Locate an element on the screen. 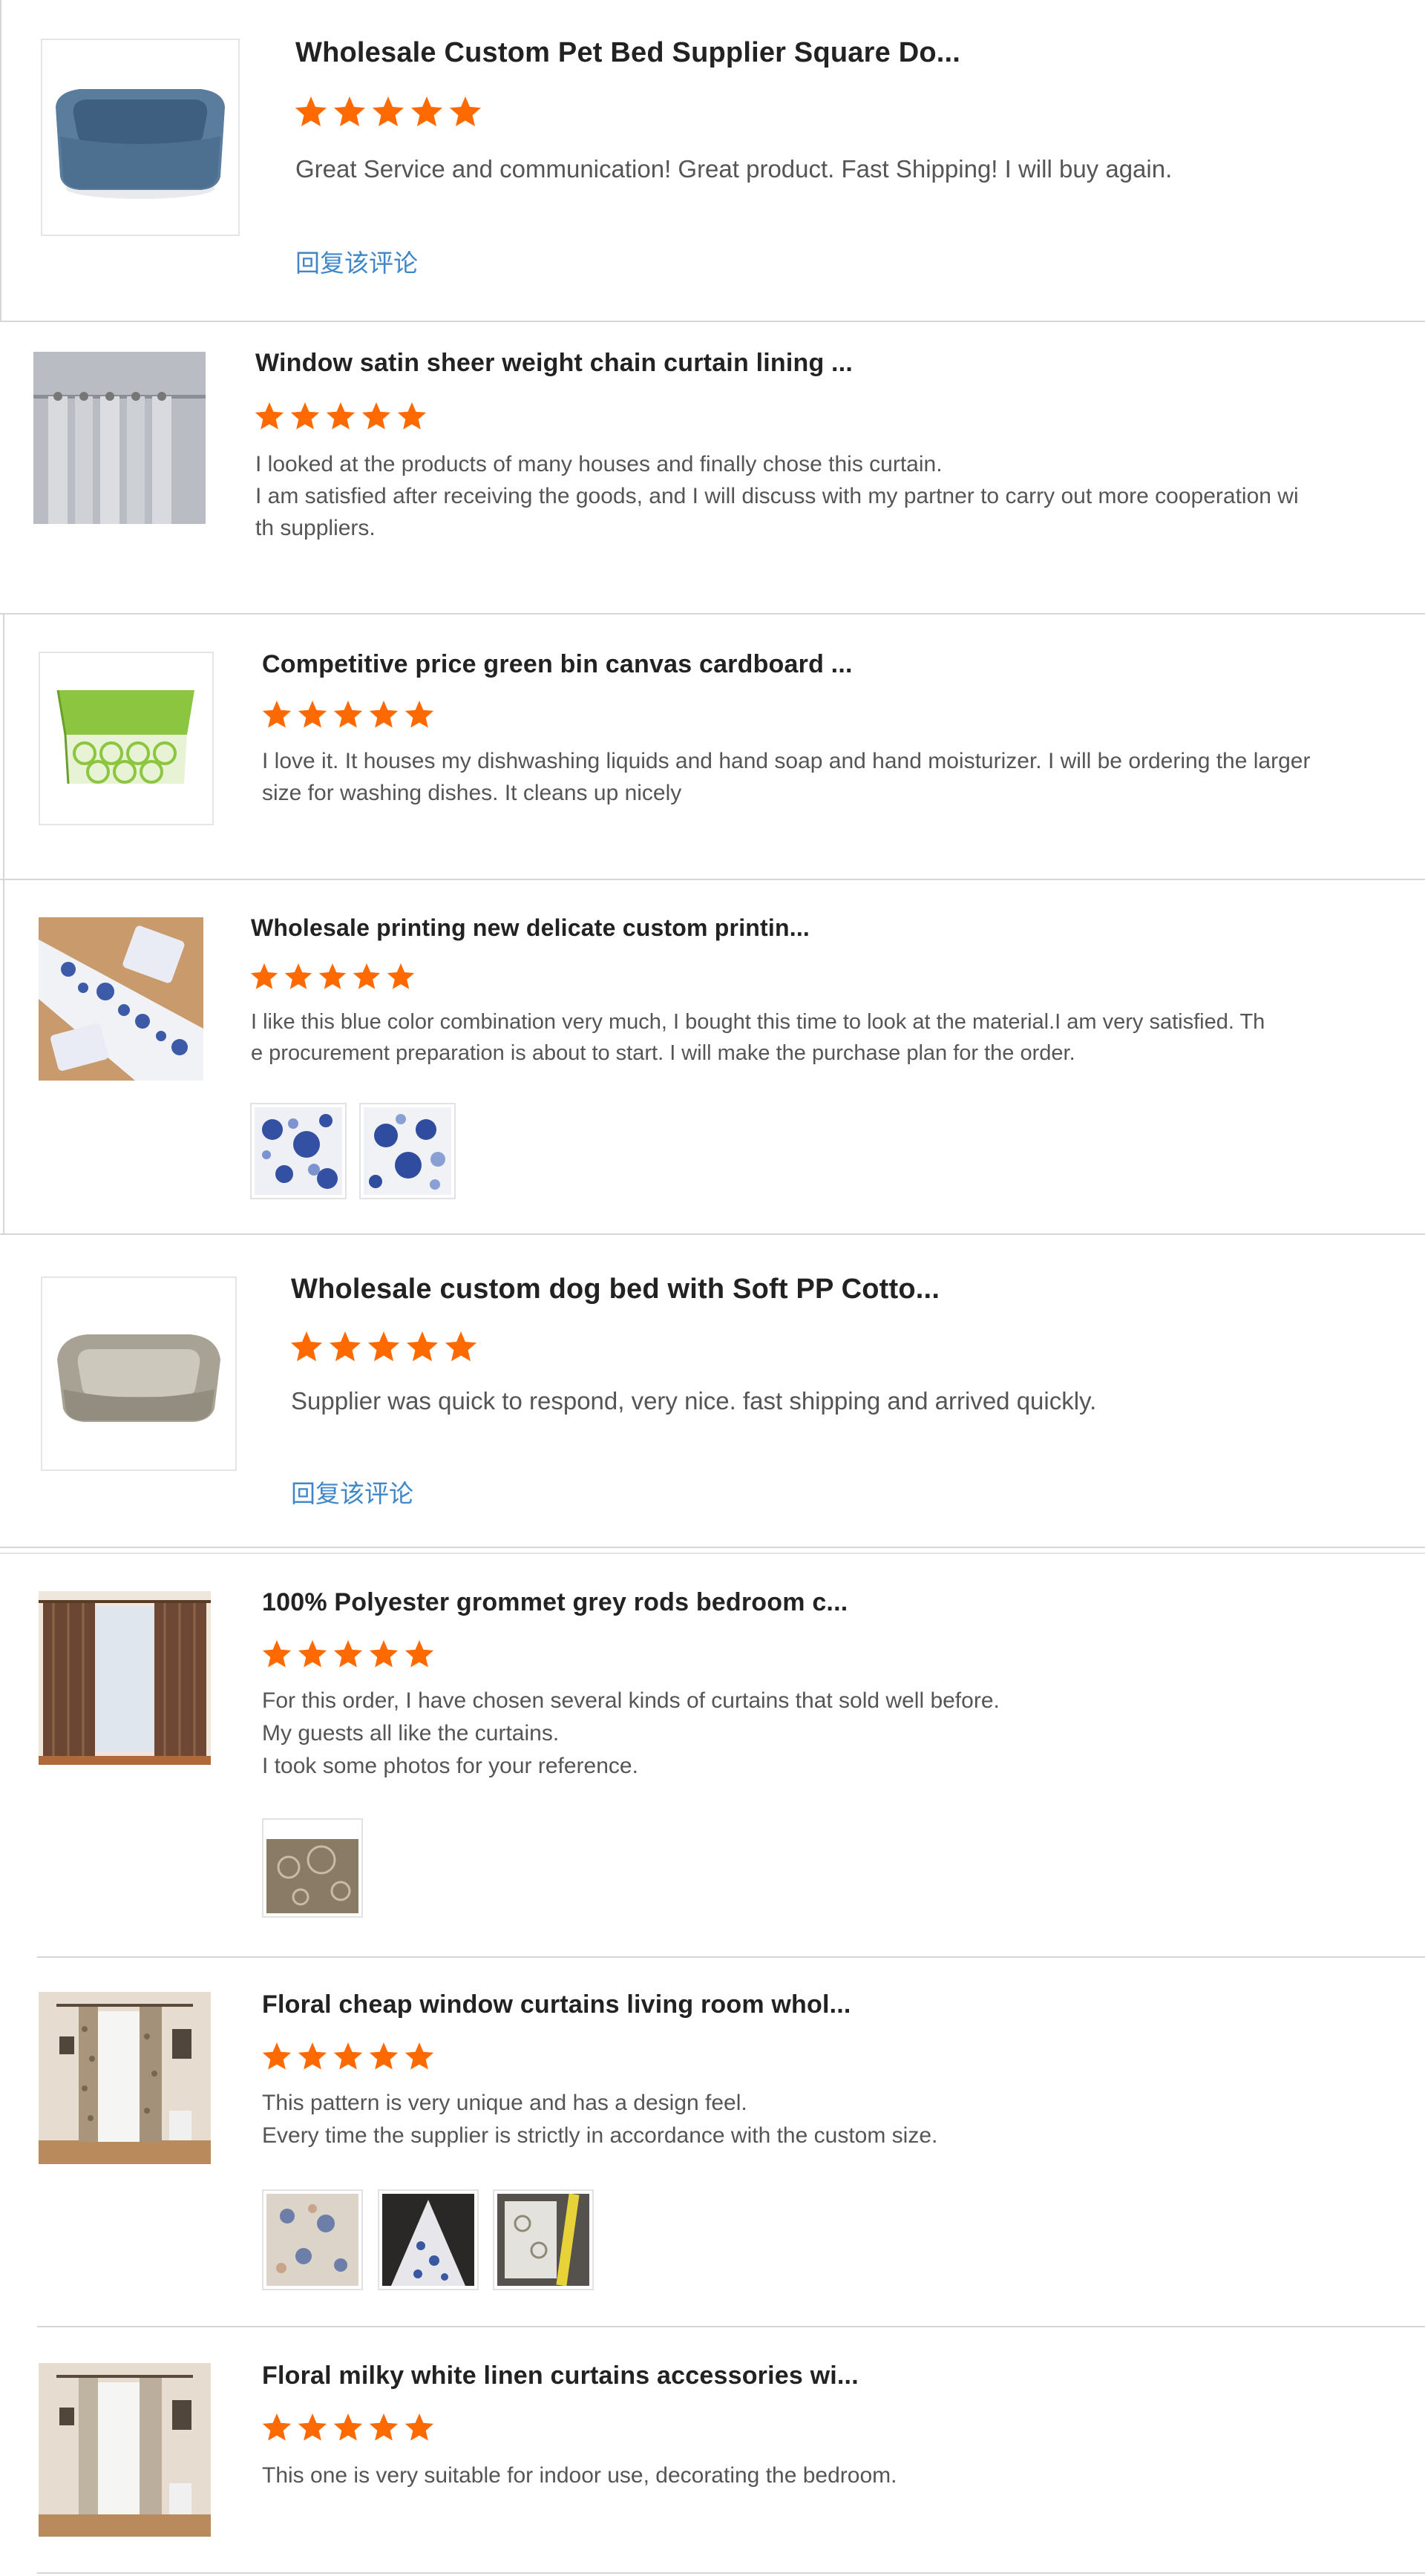  blue-floral-table-runner-image is located at coordinates (121, 999).